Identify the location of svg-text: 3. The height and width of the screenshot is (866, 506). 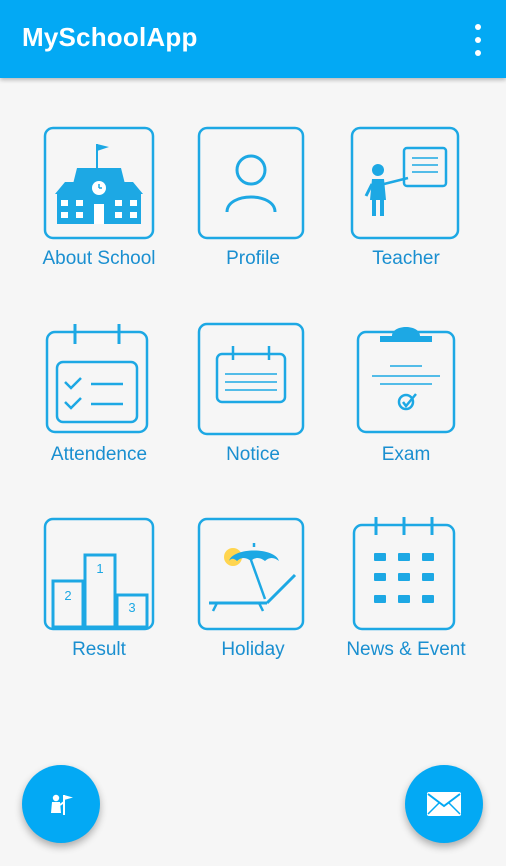
(131, 607).